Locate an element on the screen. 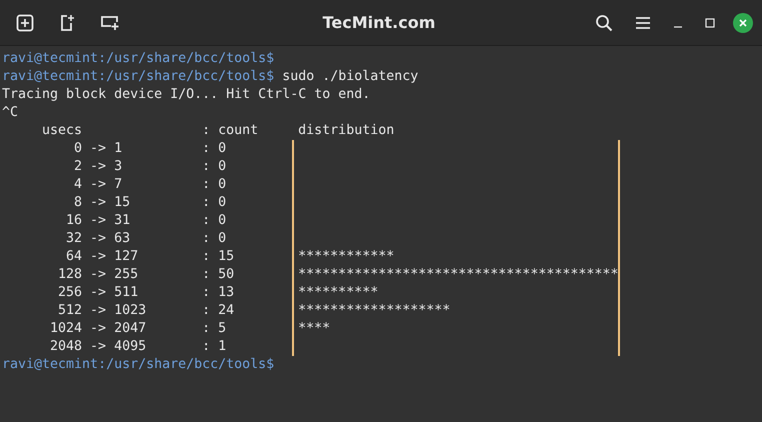  range-end: 1 is located at coordinates (119, 149).